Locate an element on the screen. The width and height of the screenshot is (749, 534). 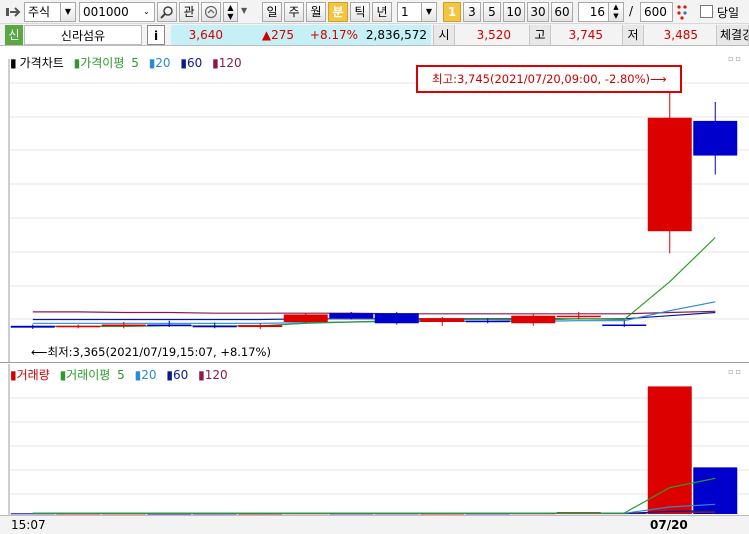
market-select: 주식 ▼ is located at coordinates (50, 12).